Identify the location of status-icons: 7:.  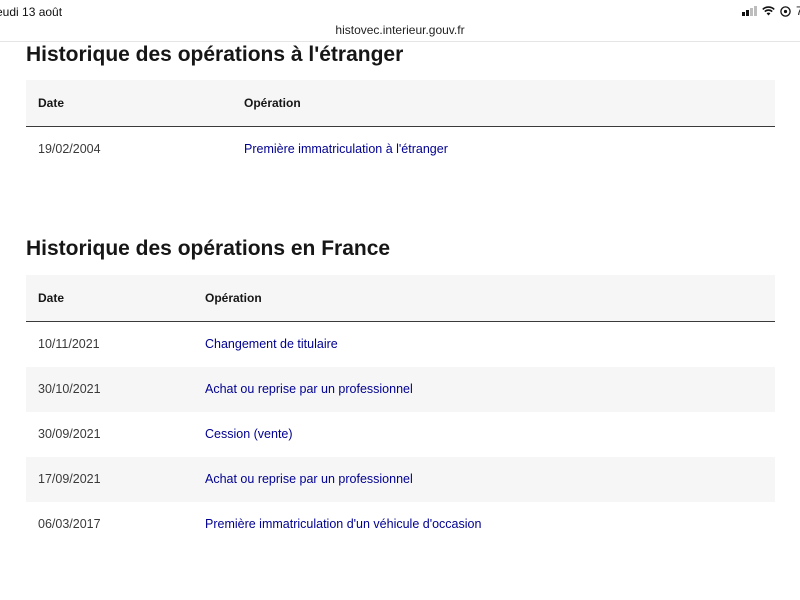
(770, 11).